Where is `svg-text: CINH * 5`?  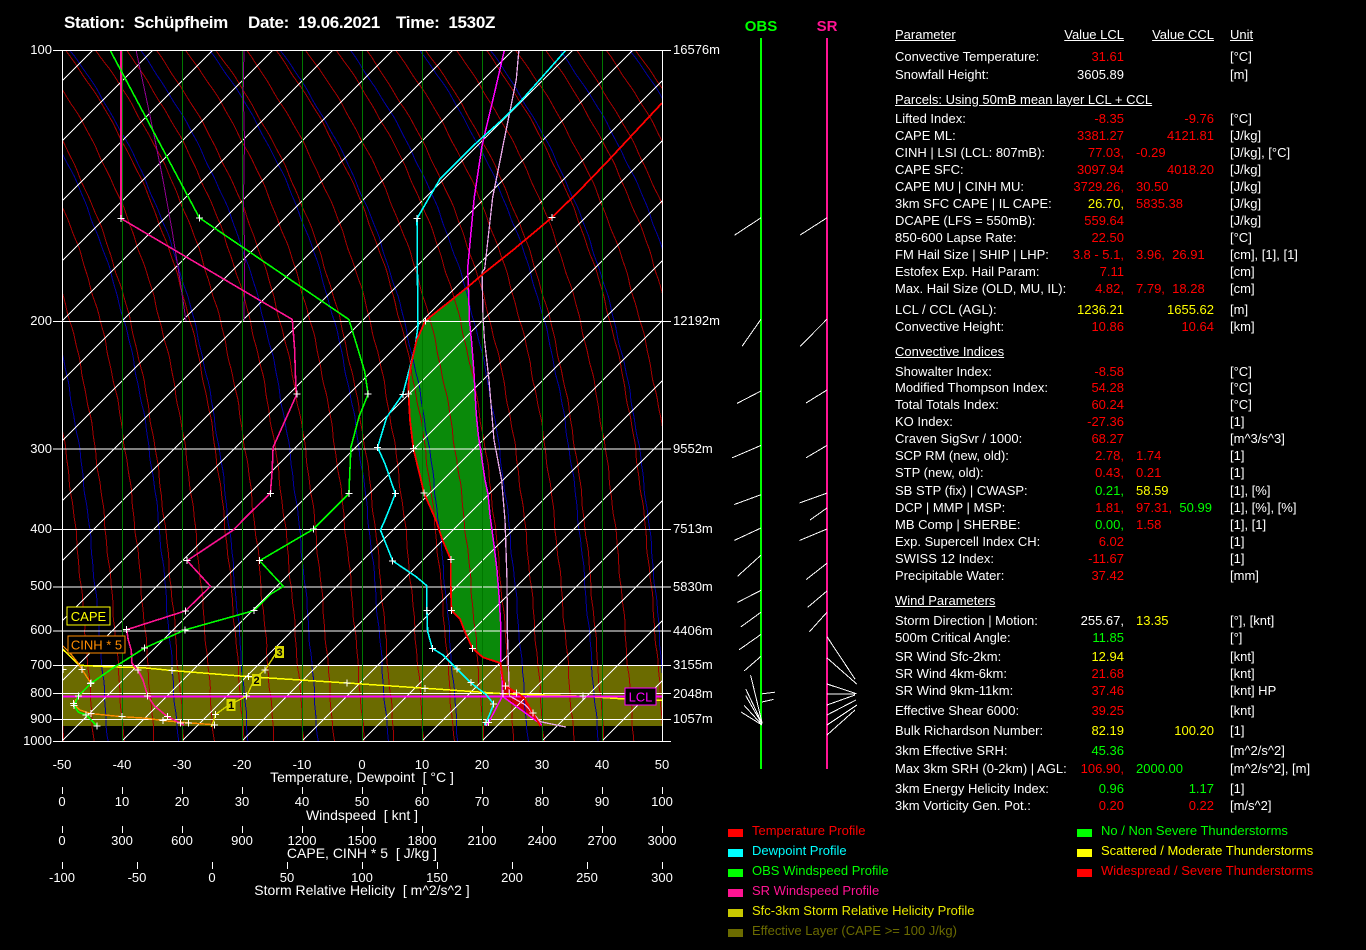
svg-text: CINH * 5 is located at coordinates (96, 645).